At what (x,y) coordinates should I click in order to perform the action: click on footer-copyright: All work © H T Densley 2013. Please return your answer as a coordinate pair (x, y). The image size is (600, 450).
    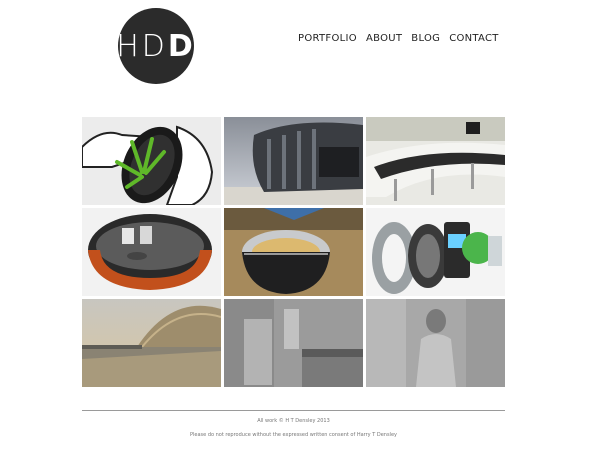
    Looking at the image, I should click on (293, 421).